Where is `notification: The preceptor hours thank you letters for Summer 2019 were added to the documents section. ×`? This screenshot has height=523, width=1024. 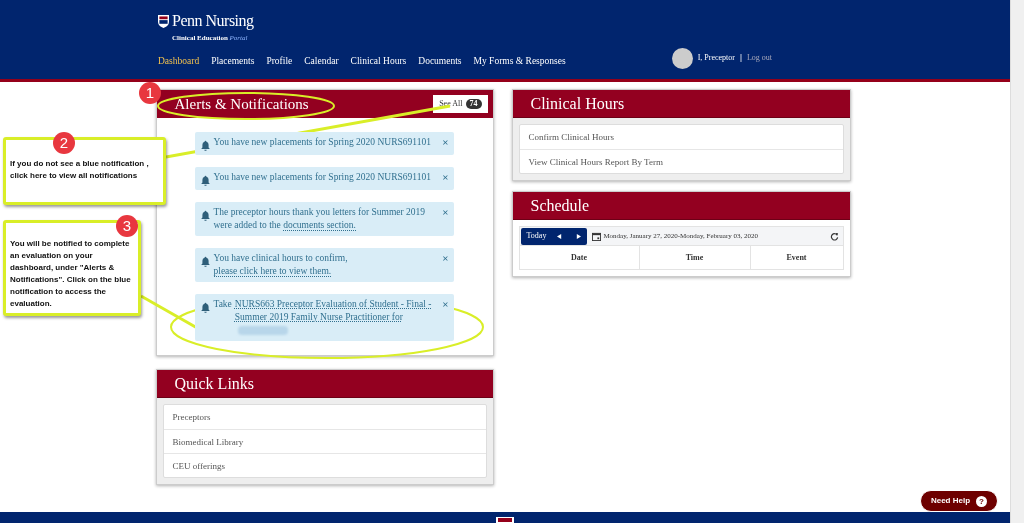
notification: The preceptor hours thank you letters for Summer 2019 were added to the documents section. × is located at coordinates (324, 219).